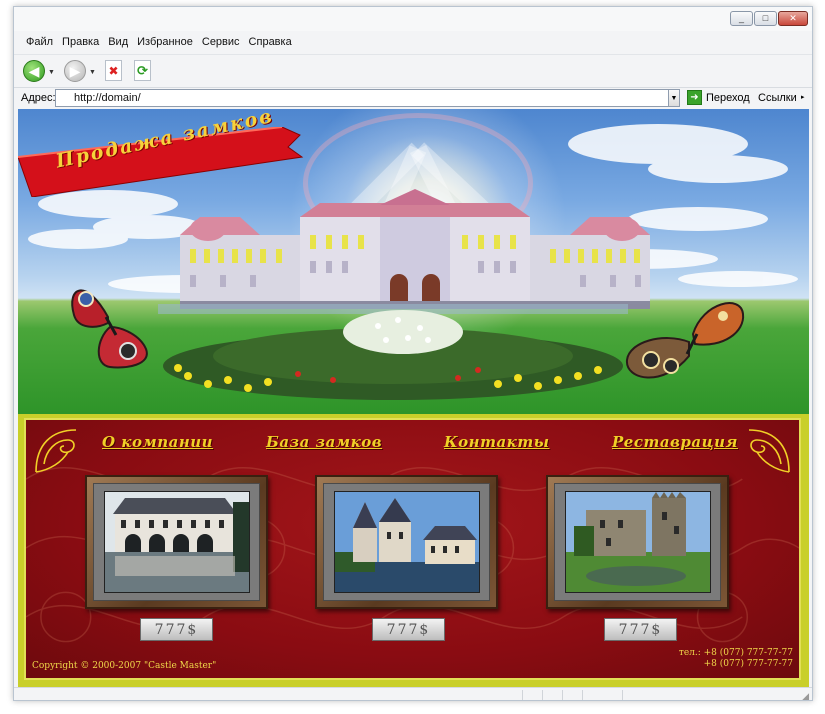 Image resolution: width=825 pixels, height=714 pixels. What do you see at coordinates (694, 97) in the screenshot?
I see `go-arrow-icon: ➜` at bounding box center [694, 97].